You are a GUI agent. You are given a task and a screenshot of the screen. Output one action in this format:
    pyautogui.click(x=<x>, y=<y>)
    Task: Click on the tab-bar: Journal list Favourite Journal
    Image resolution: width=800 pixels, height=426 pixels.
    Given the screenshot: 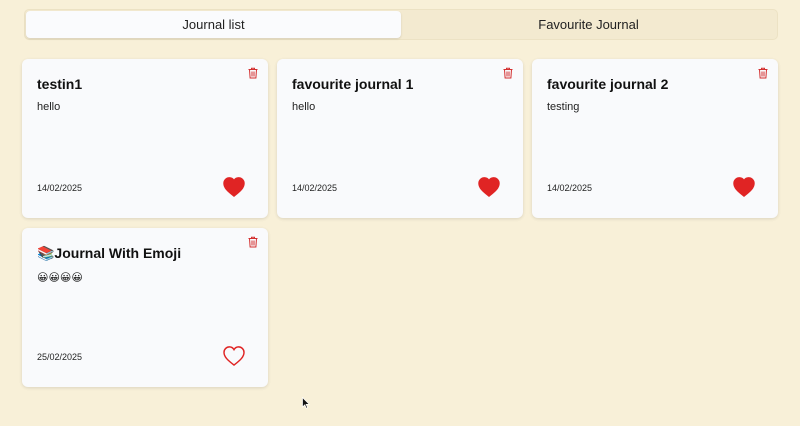 What is the action you would take?
    pyautogui.click(x=401, y=24)
    